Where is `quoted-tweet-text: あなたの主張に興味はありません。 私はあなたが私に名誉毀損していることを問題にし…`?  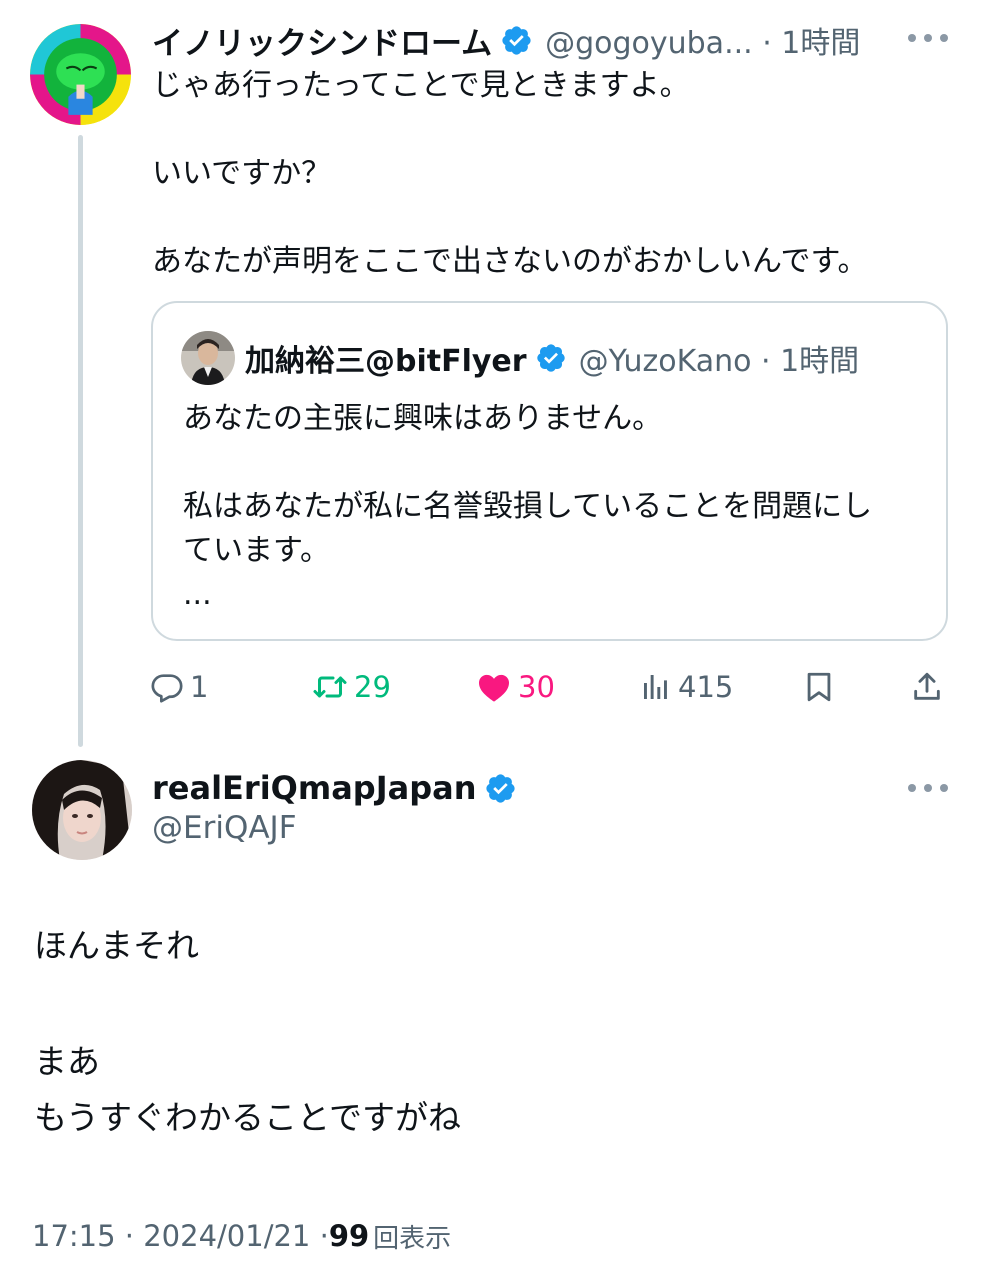
quoted-tweet-text: あなたの主張に興味はありません。 私はあなたが私に名誉毀損していることを問題にし… is located at coordinates (553, 507).